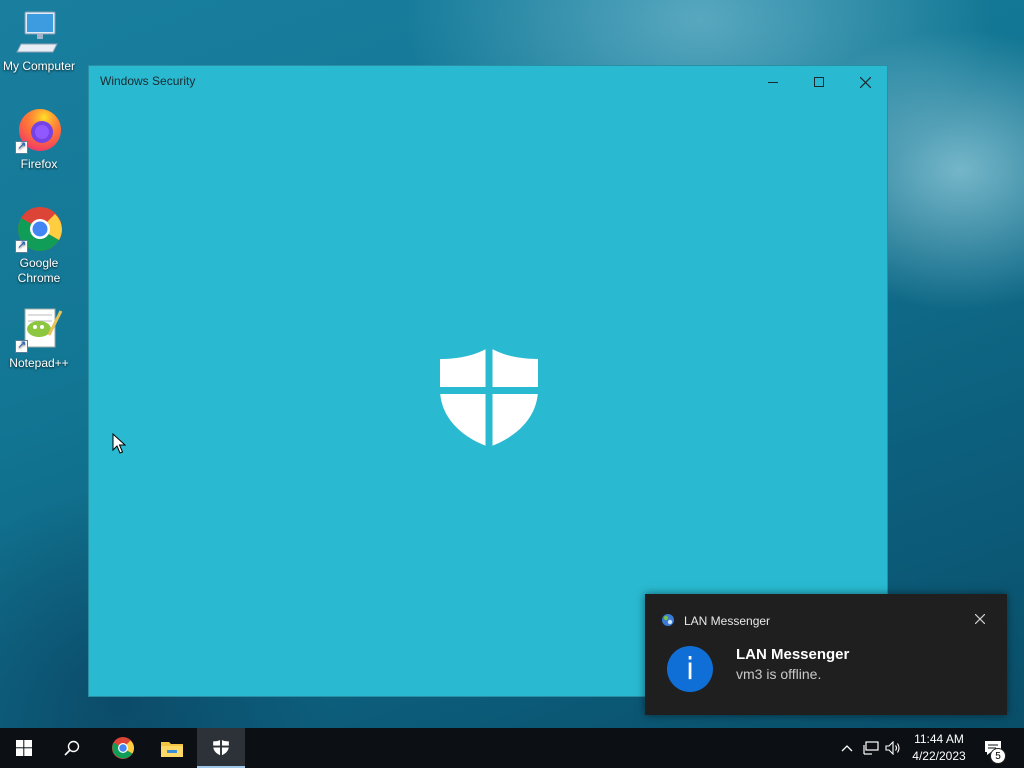 The width and height of the screenshot is (1024, 768). I want to click on desktop-icon-firefox: Firefox, so click(39, 139).